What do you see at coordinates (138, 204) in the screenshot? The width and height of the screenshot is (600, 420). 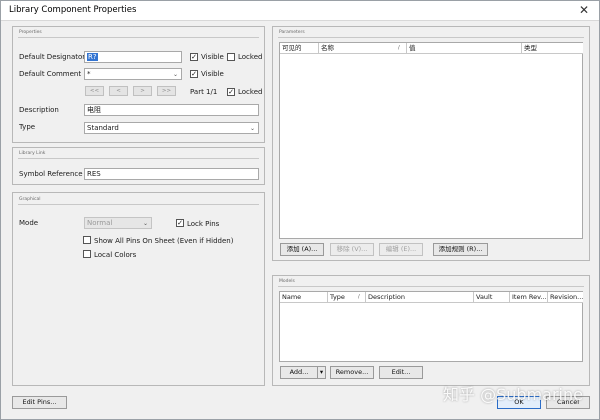 I see `graphical-divider` at bounding box center [138, 204].